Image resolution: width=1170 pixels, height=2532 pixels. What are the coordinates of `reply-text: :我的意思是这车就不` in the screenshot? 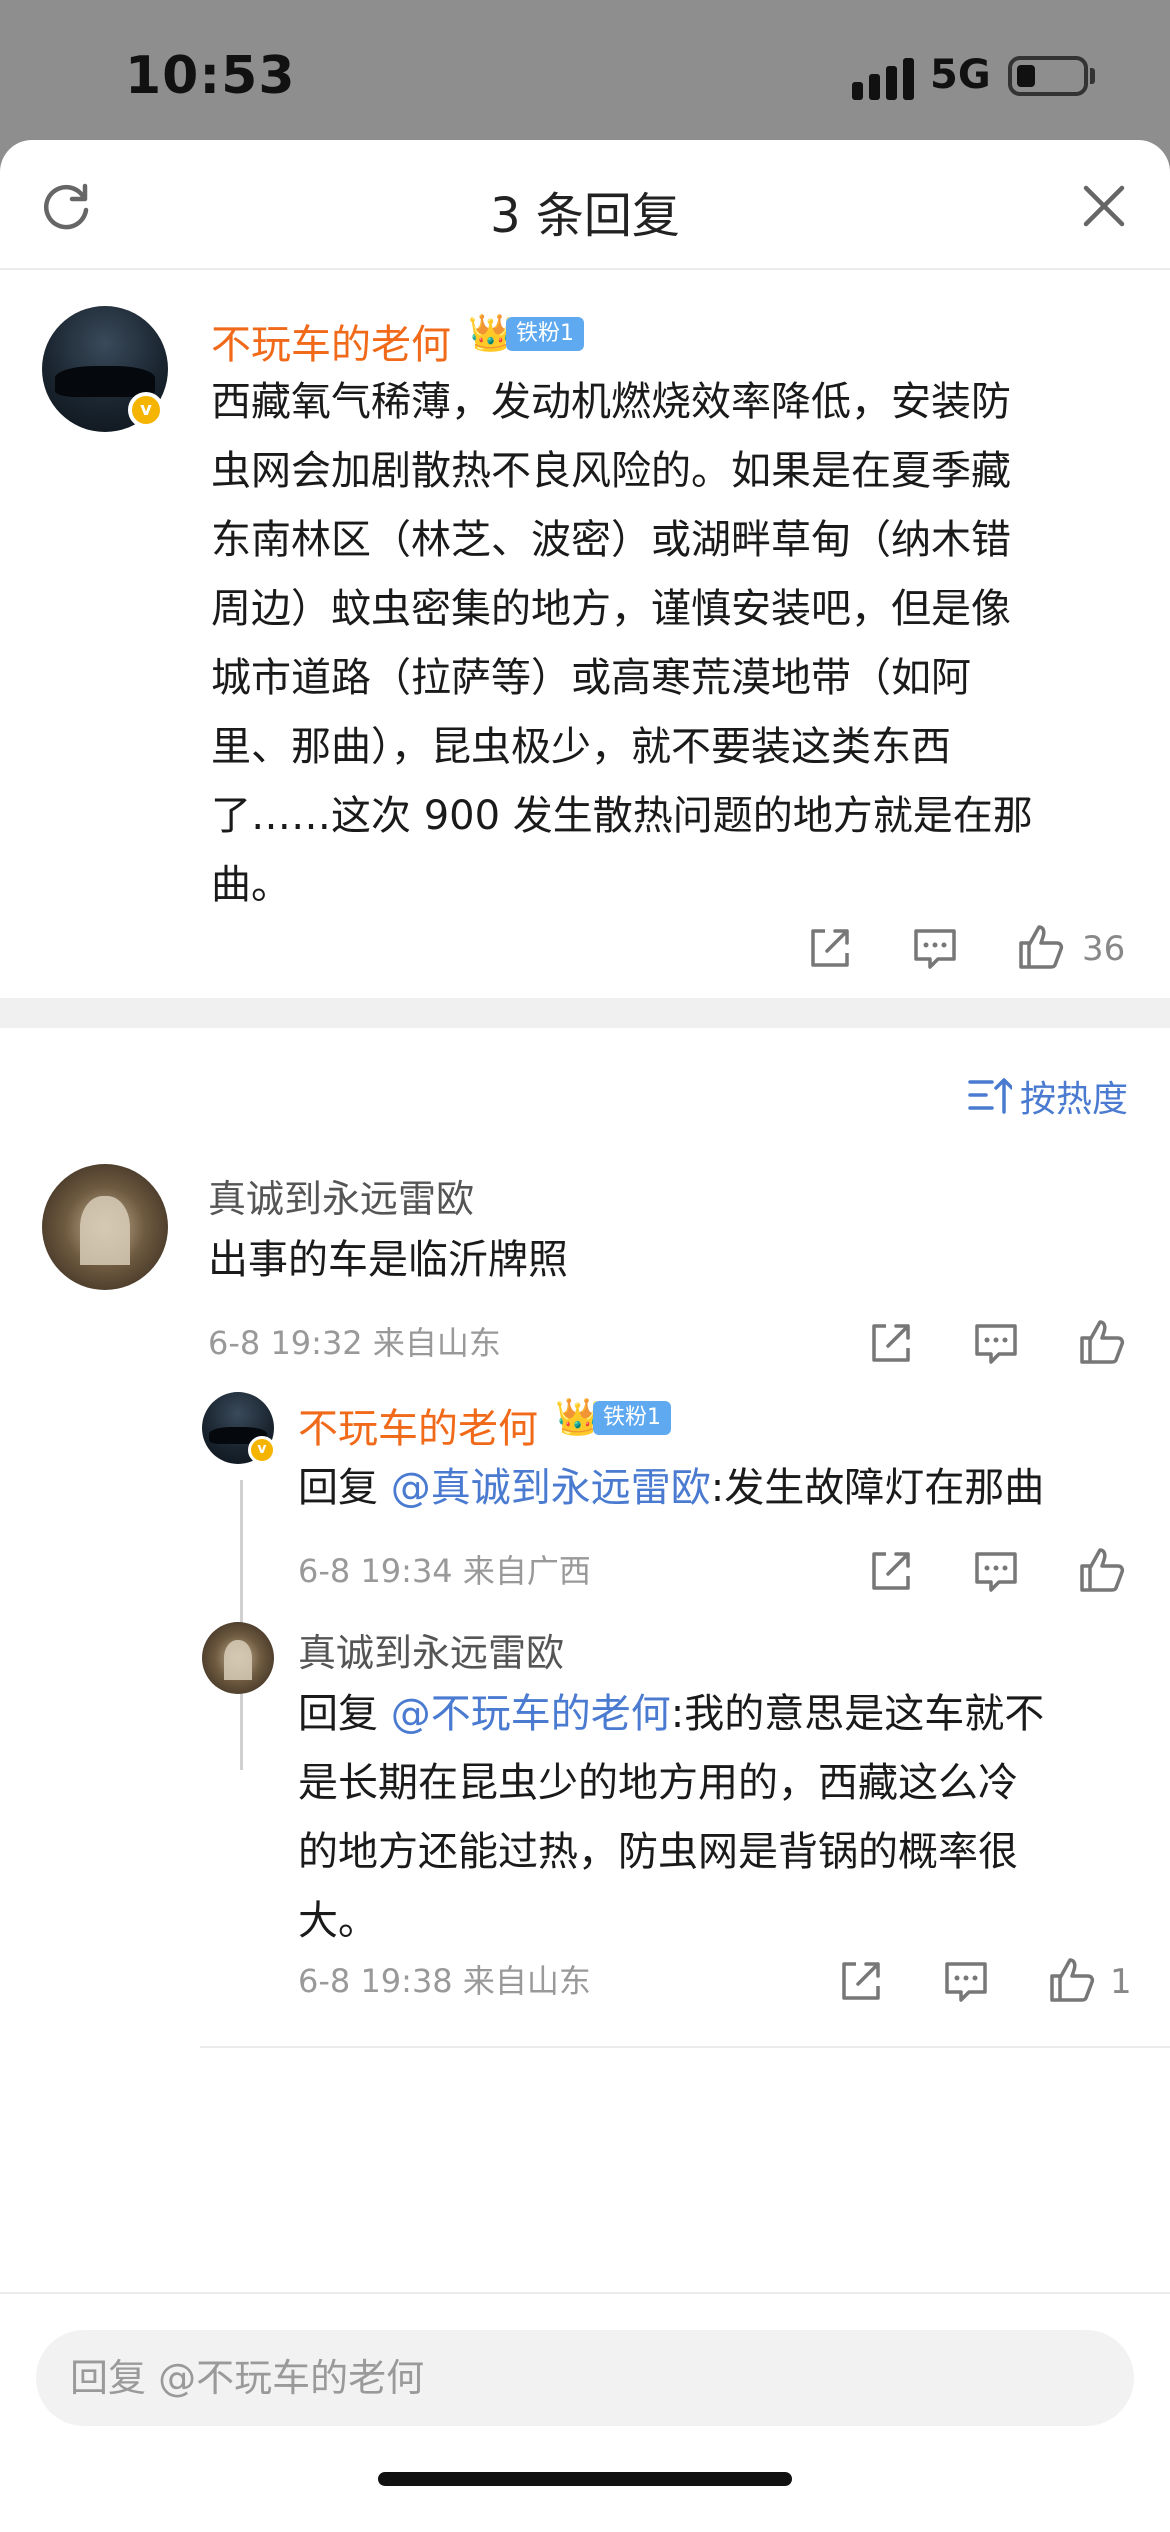 It's located at (857, 1714).